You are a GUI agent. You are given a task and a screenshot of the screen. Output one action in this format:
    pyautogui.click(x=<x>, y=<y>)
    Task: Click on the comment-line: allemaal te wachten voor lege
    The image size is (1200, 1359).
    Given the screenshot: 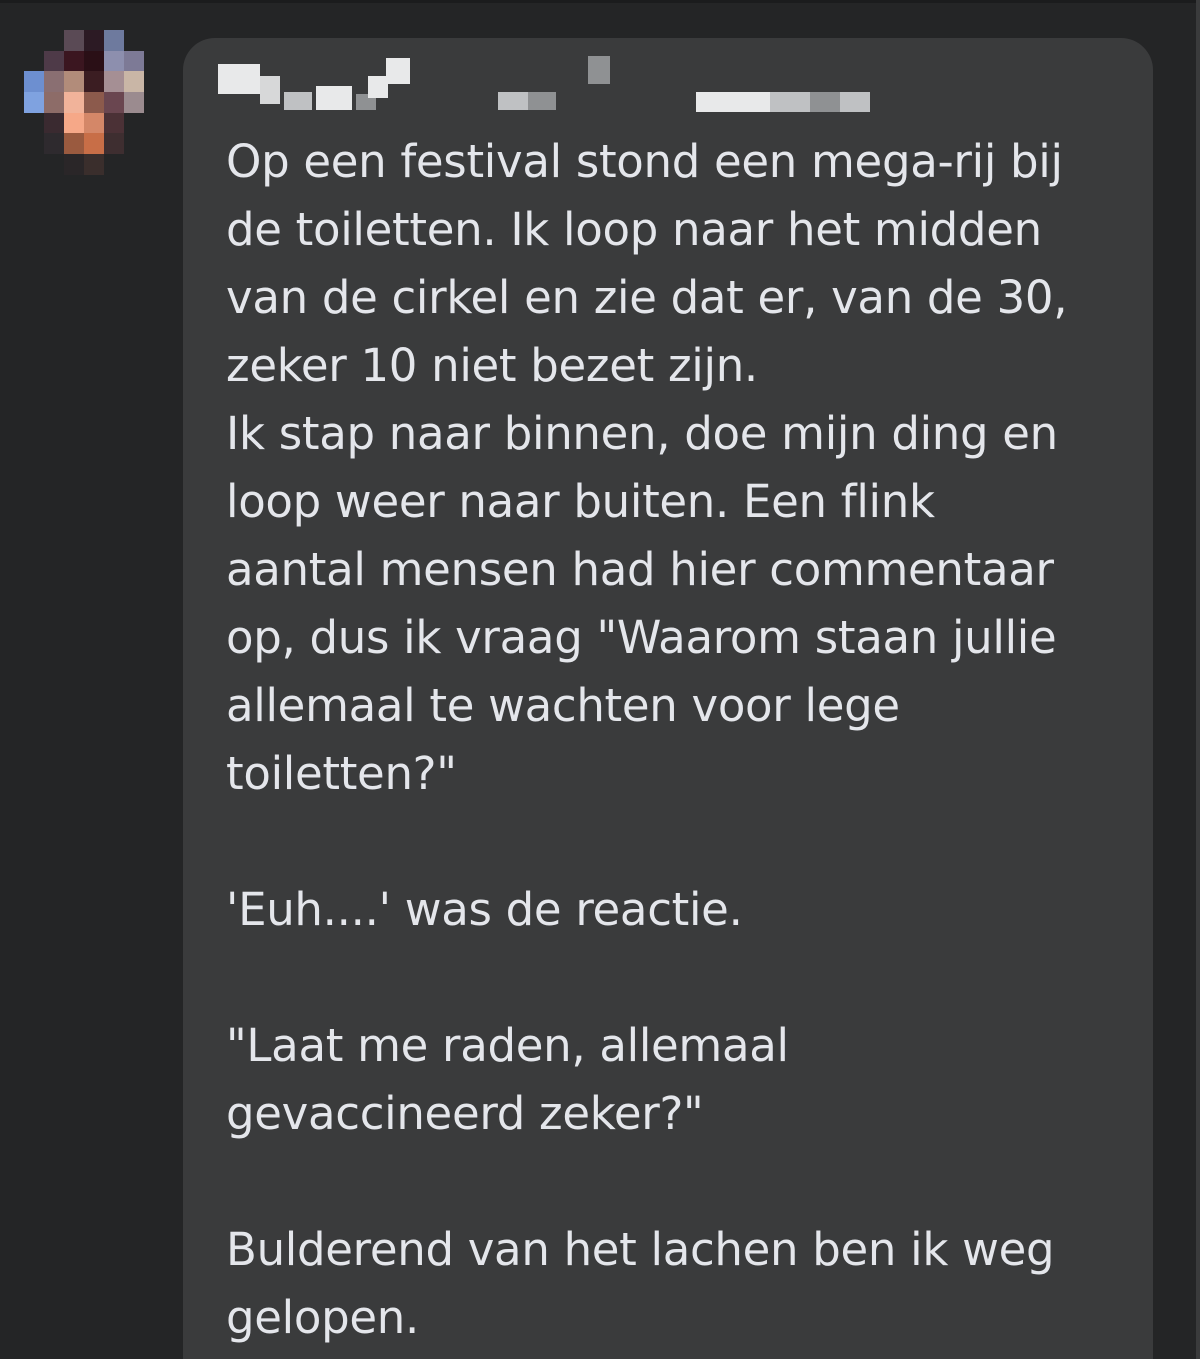 What is the action you would take?
    pyautogui.click(x=563, y=705)
    